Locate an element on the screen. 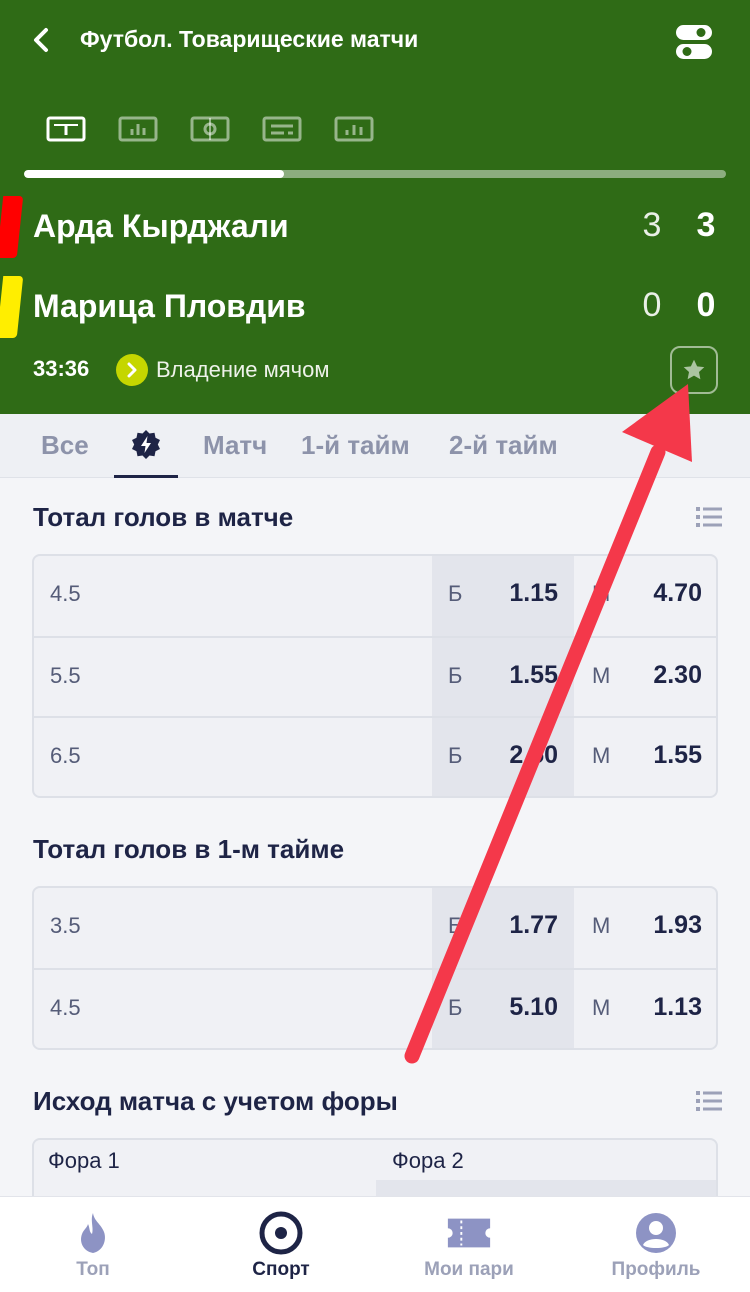 This screenshot has height=1292, width=750. scoreboard-icon is located at coordinates (66, 129).